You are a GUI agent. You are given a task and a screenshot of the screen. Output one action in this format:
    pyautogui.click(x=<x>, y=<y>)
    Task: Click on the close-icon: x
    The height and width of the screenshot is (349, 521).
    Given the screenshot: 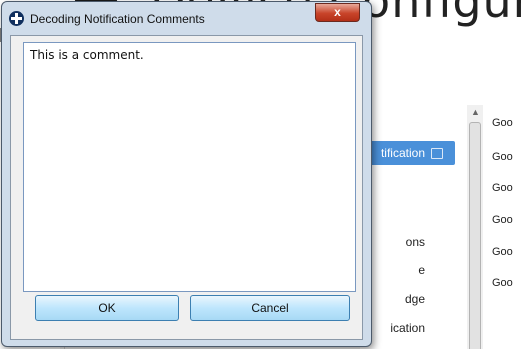 What is the action you would take?
    pyautogui.click(x=337, y=12)
    